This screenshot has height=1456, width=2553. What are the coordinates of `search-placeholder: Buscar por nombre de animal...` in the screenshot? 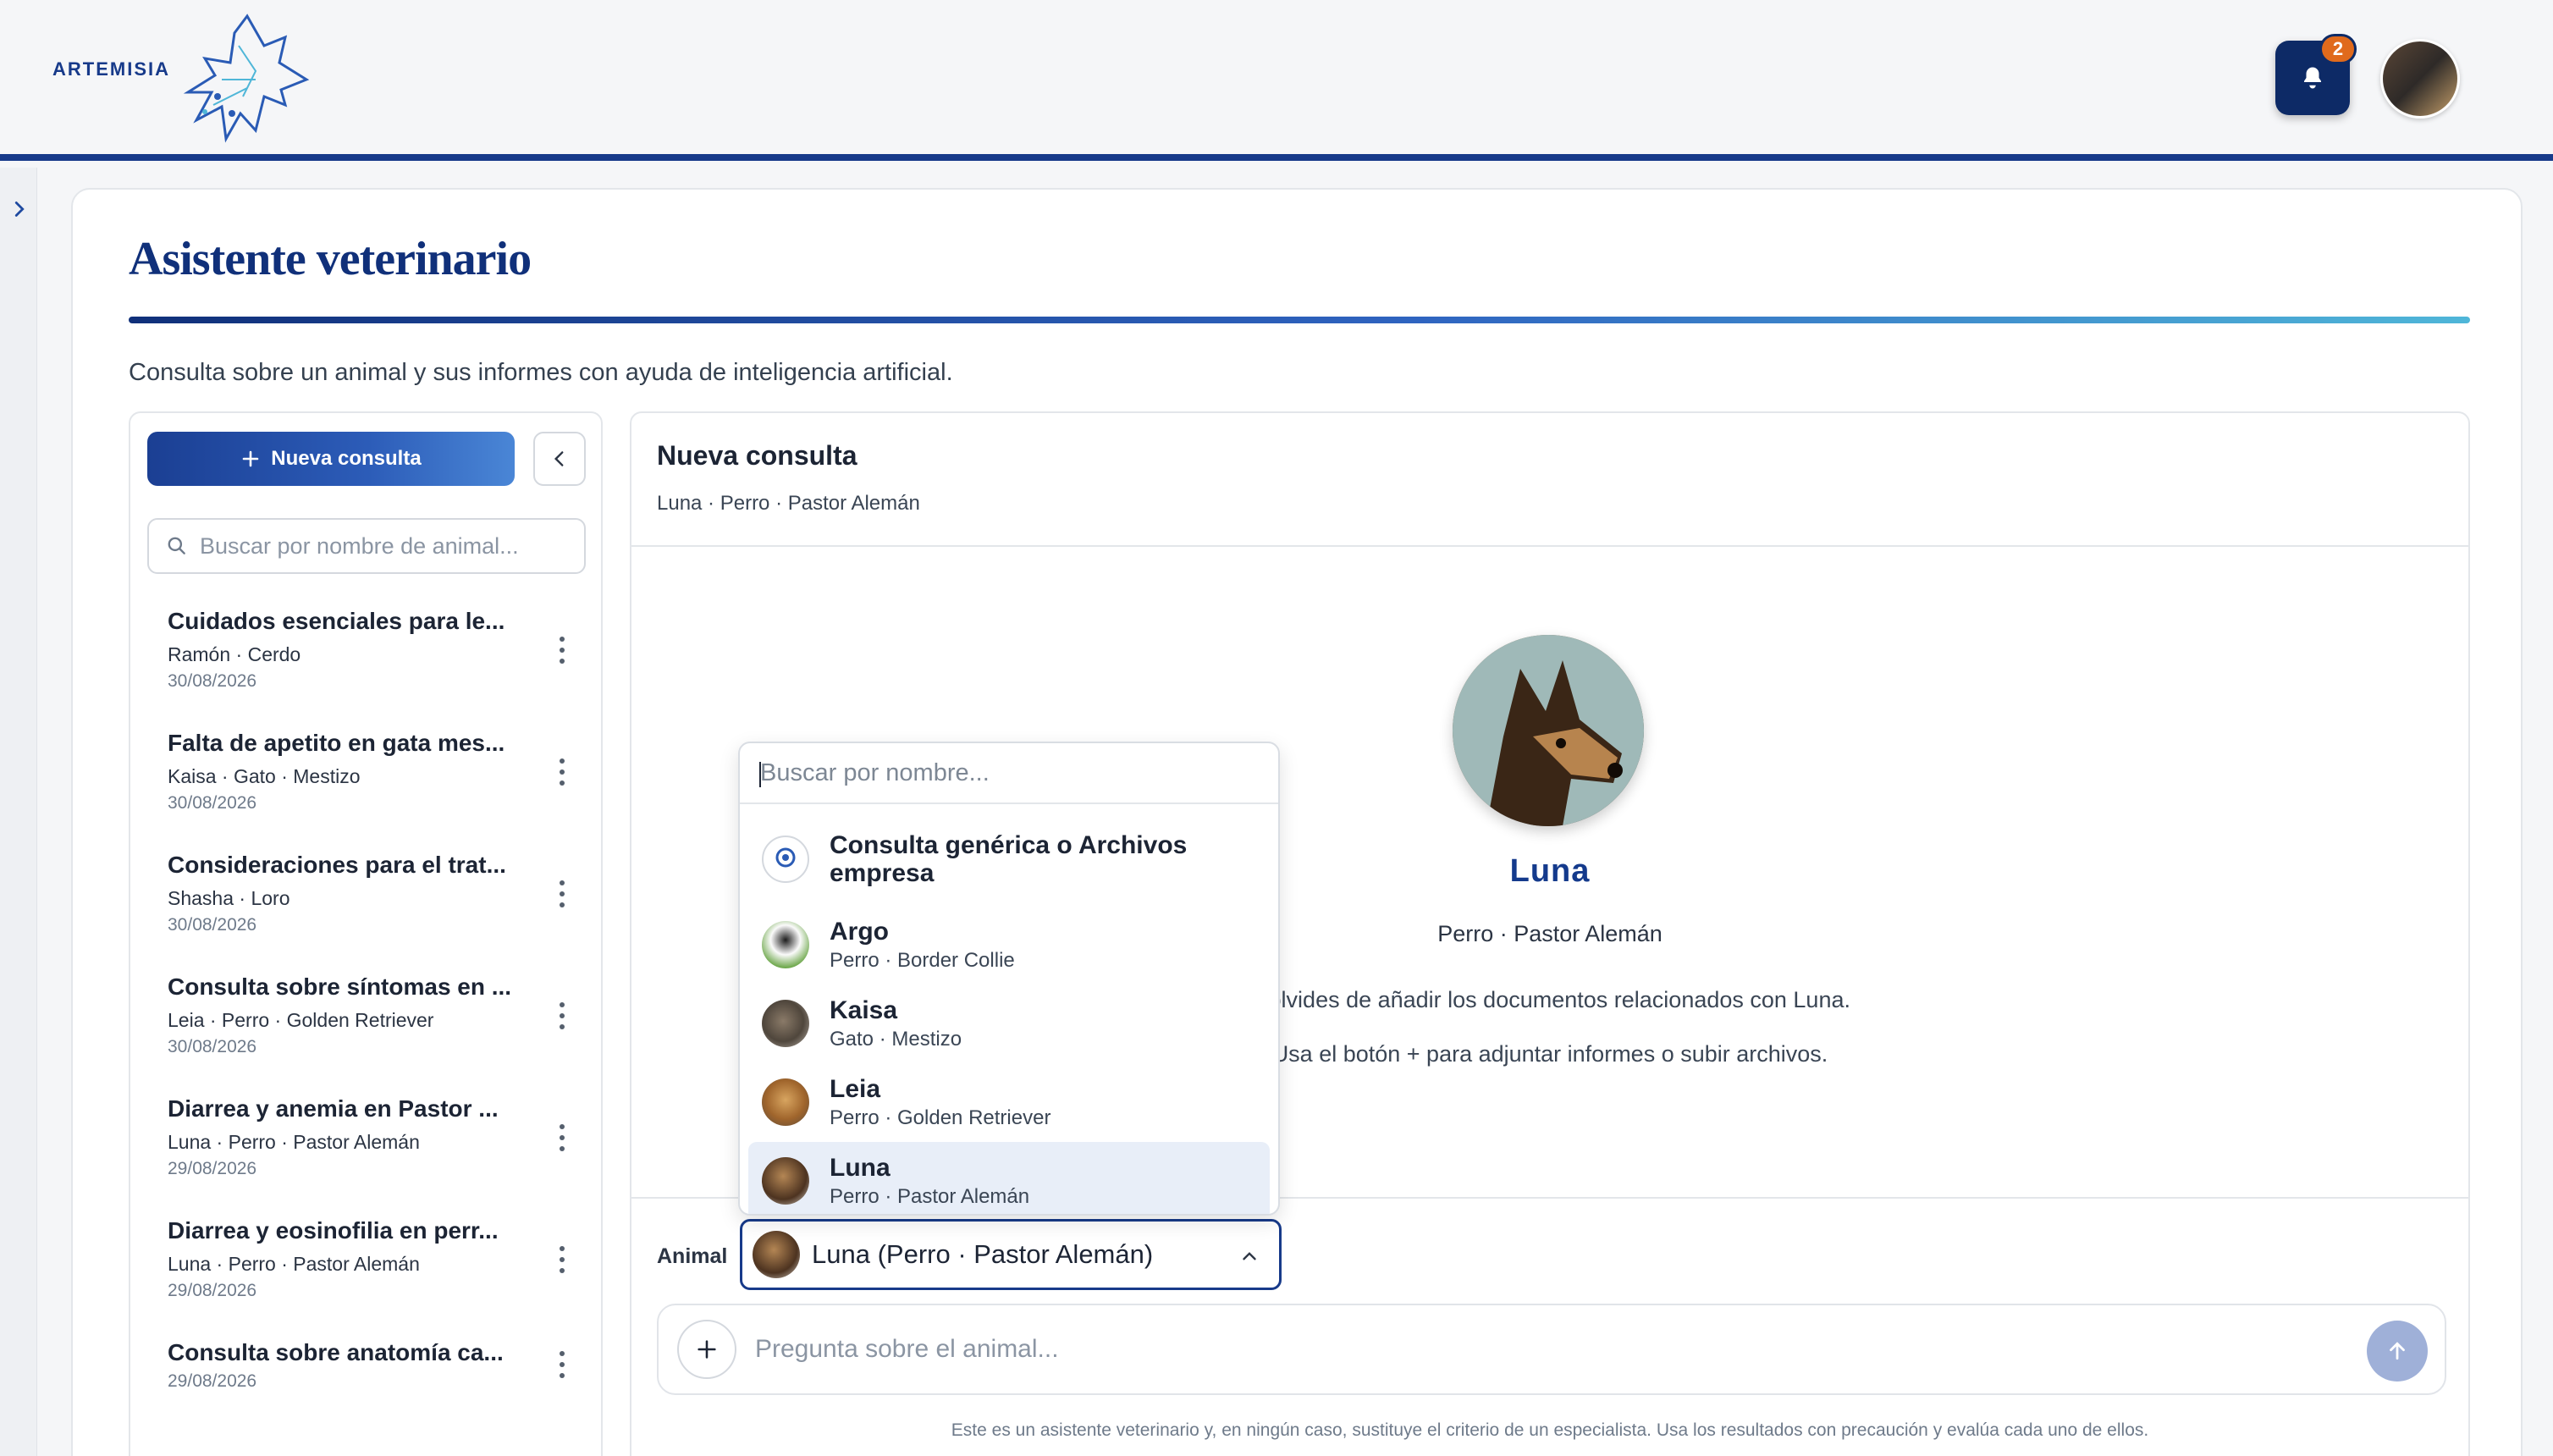 It's located at (359, 546).